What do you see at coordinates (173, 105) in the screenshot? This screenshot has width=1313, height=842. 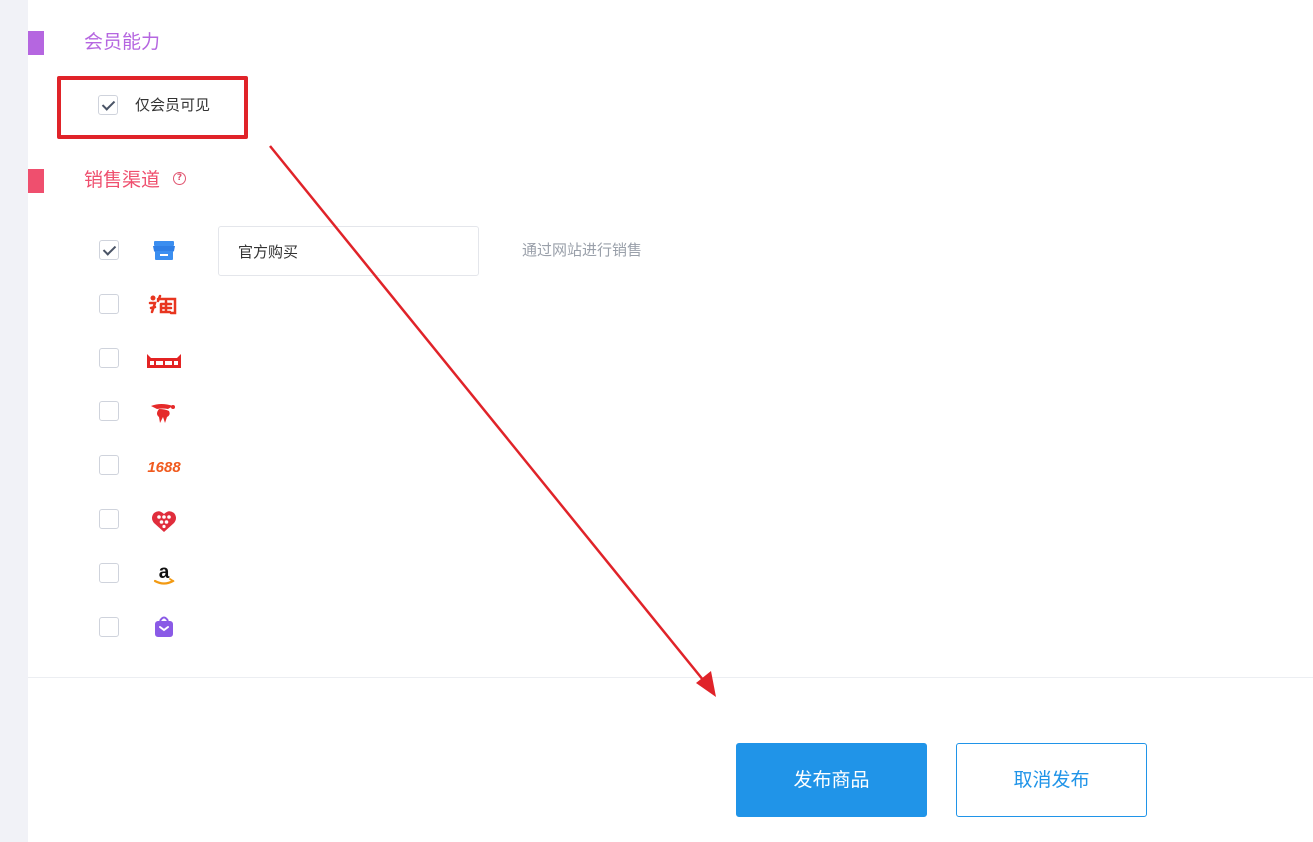 I see `members-only-label: 仅会员可见` at bounding box center [173, 105].